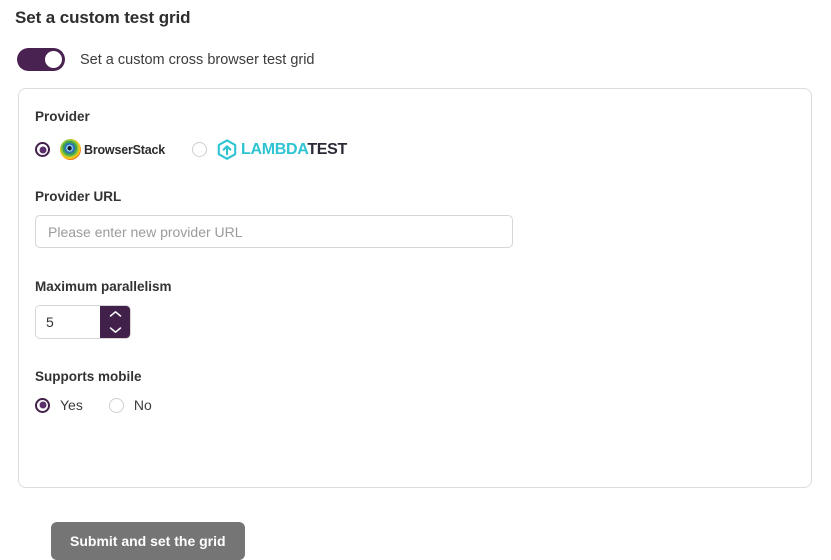 The image size is (831, 560). I want to click on chevron-up-icon, so click(115, 314).